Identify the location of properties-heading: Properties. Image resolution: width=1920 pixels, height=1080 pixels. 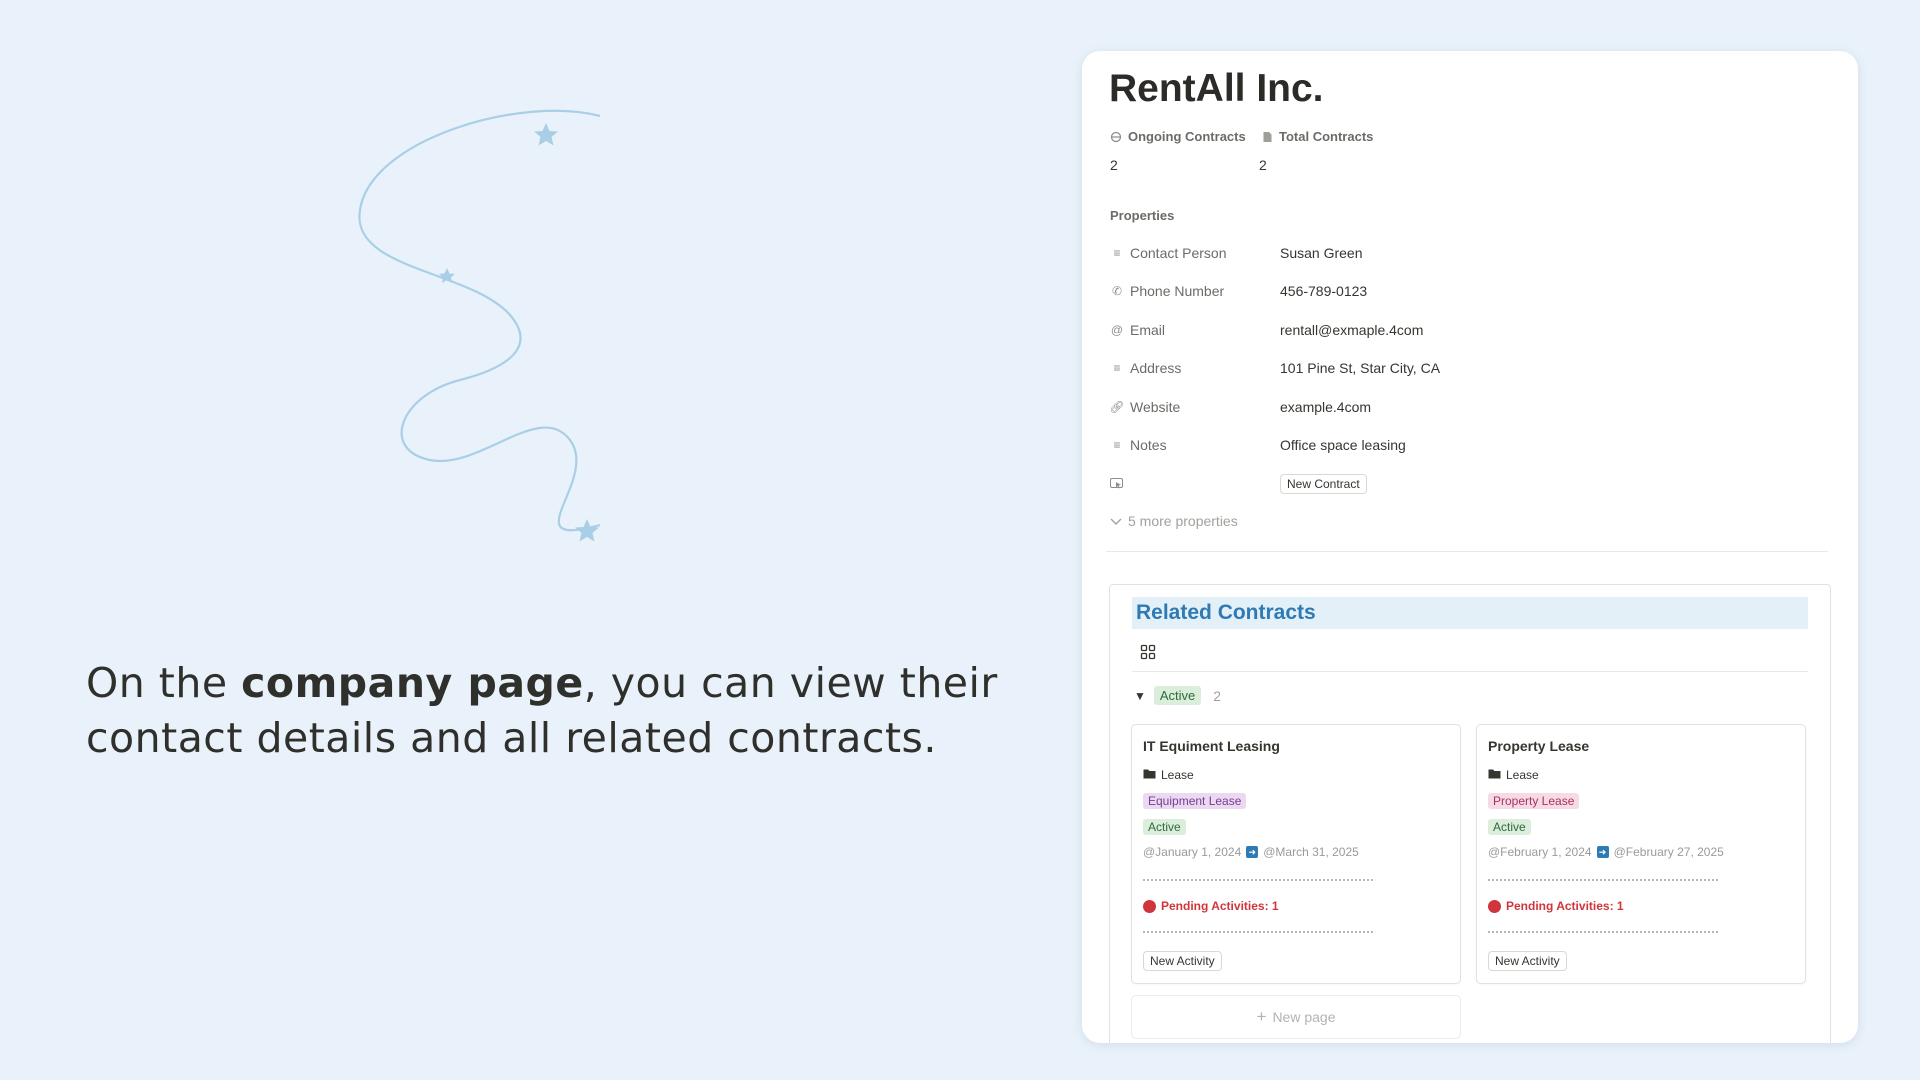
(1142, 215).